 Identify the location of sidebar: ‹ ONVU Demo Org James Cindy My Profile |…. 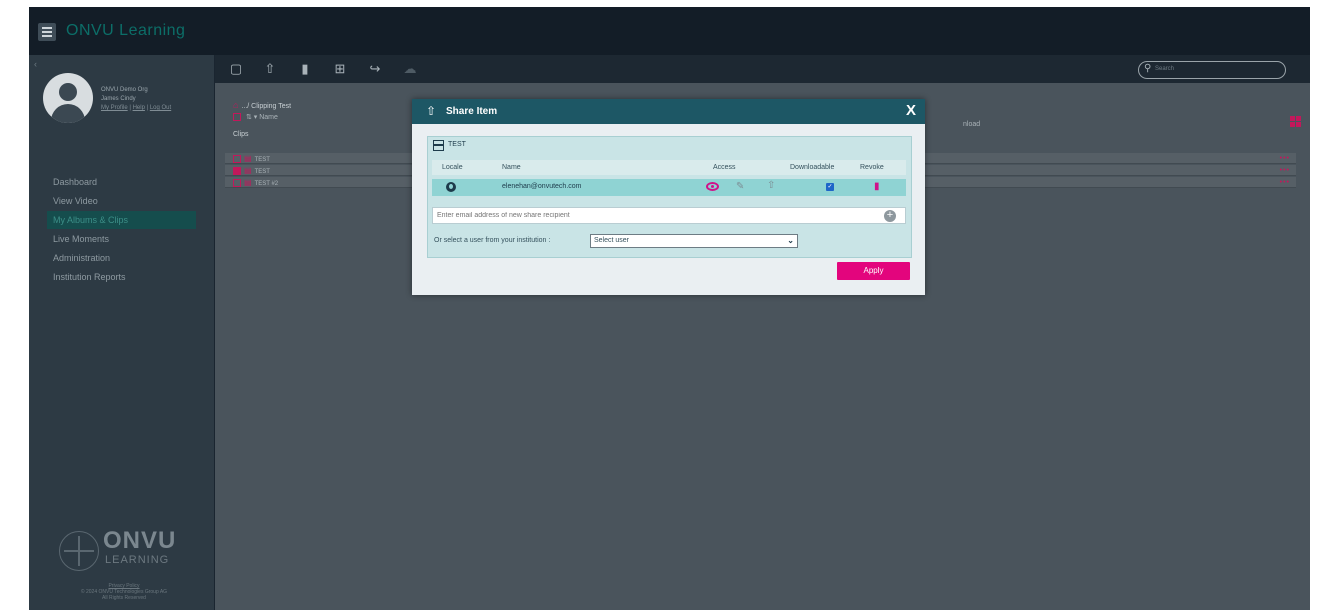
(121, 332).